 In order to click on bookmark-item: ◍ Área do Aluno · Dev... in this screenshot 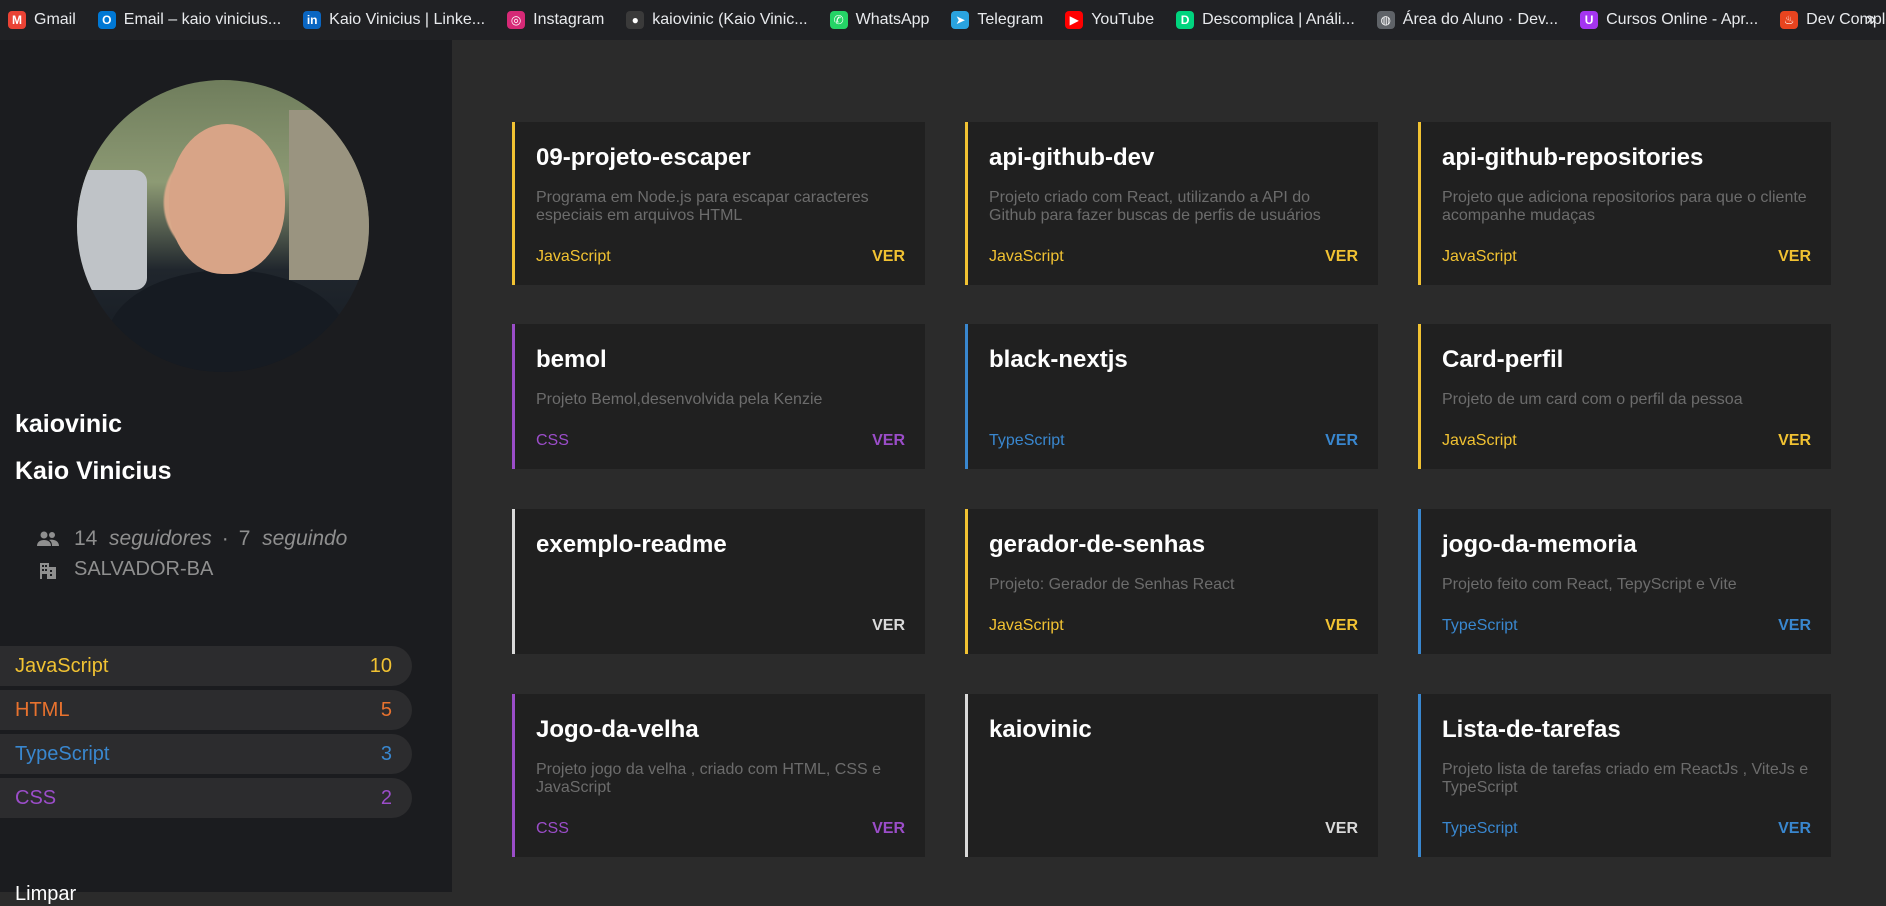, I will do `click(1467, 20)`.